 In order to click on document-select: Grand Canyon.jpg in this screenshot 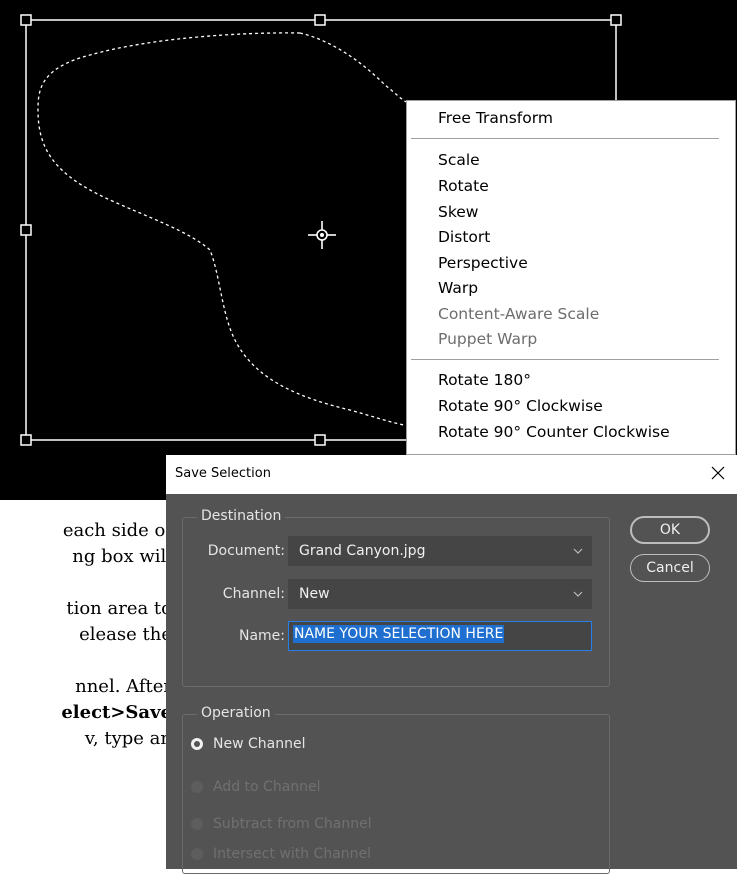, I will do `click(440, 551)`.